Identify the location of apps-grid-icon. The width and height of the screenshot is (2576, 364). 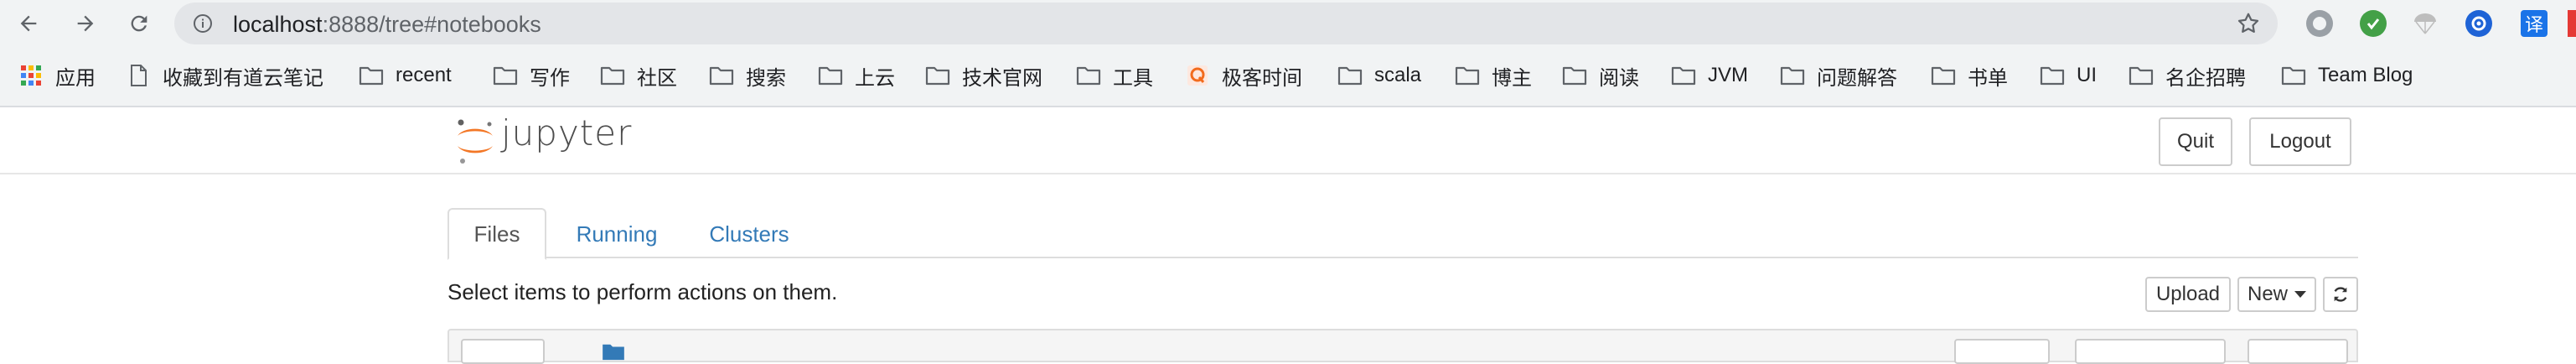
(31, 75).